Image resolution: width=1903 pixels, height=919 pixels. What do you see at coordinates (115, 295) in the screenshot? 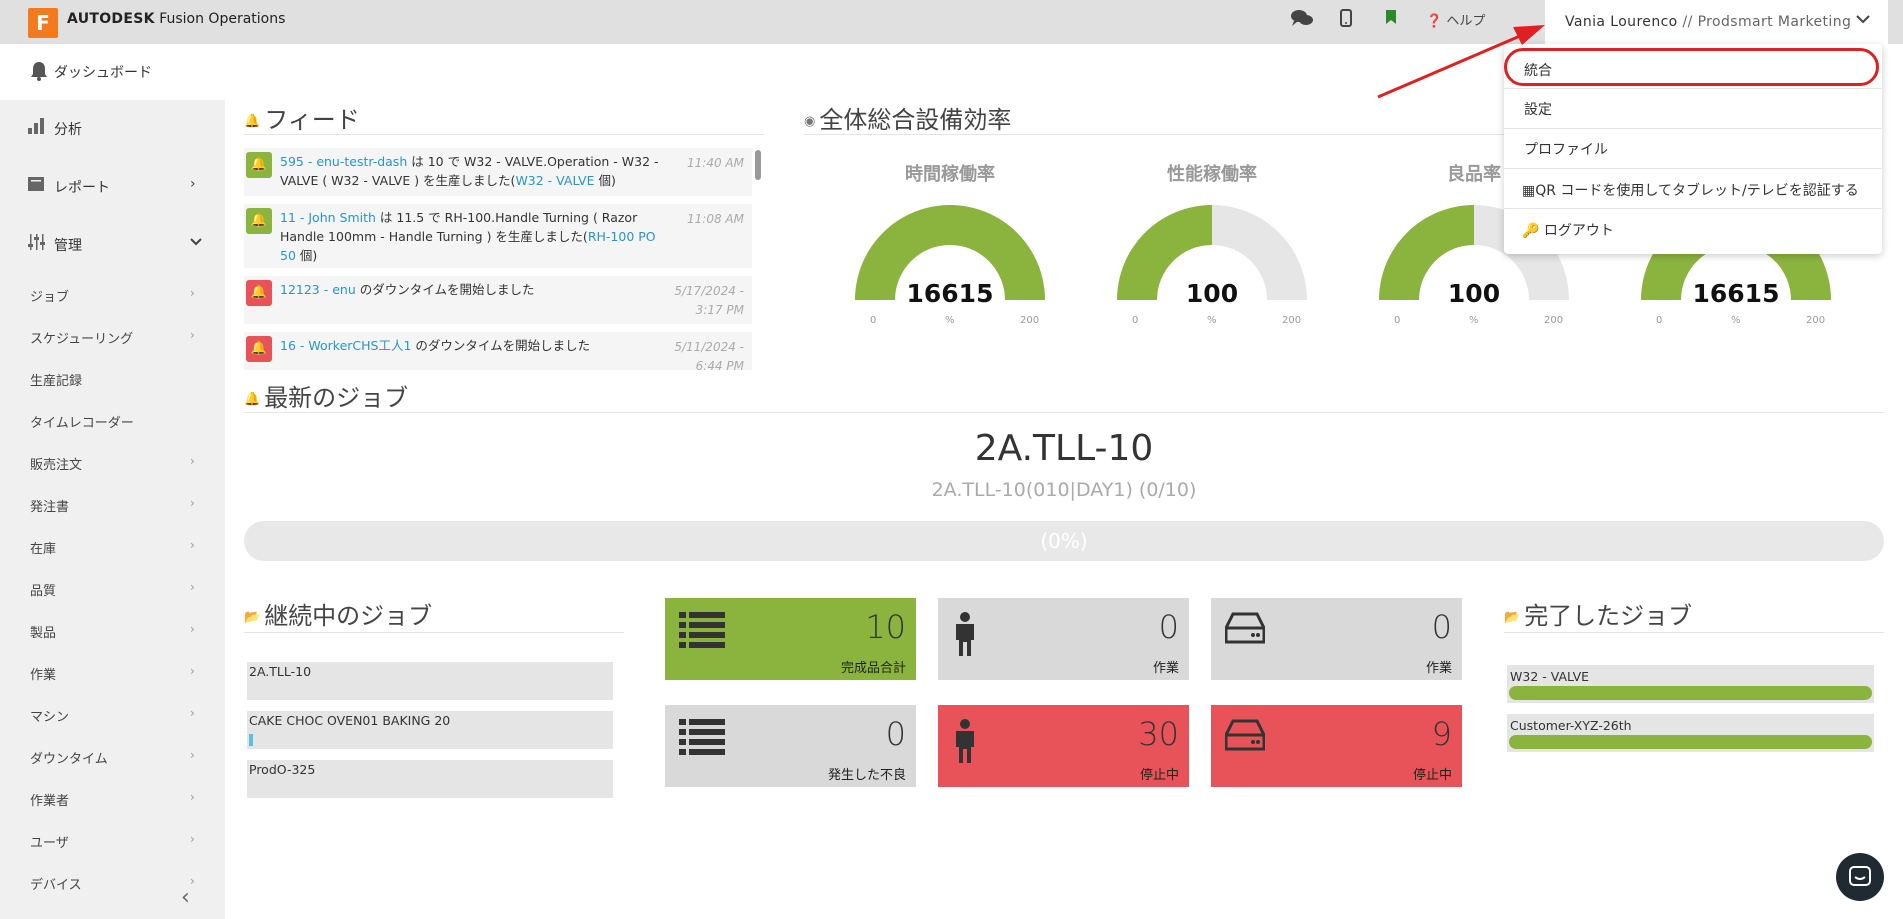
I see `sidebar-item-jobs: ジョブ ›` at bounding box center [115, 295].